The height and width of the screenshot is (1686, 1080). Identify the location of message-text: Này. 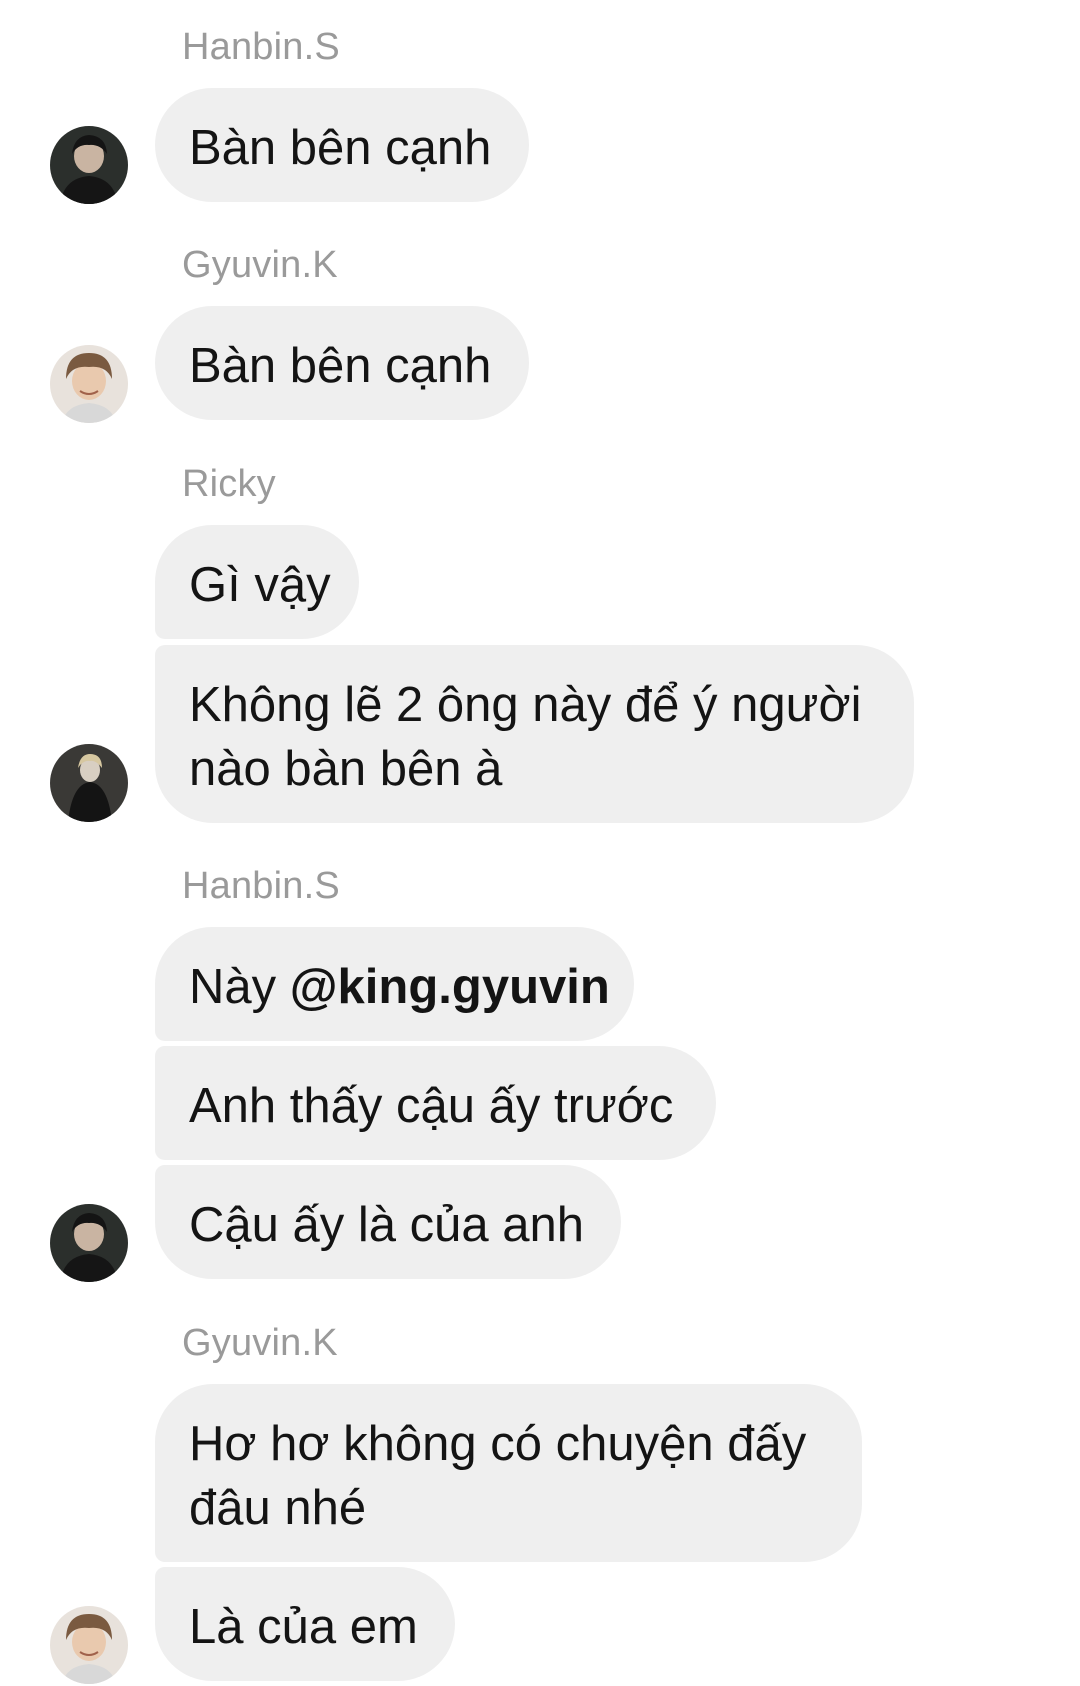
(239, 987).